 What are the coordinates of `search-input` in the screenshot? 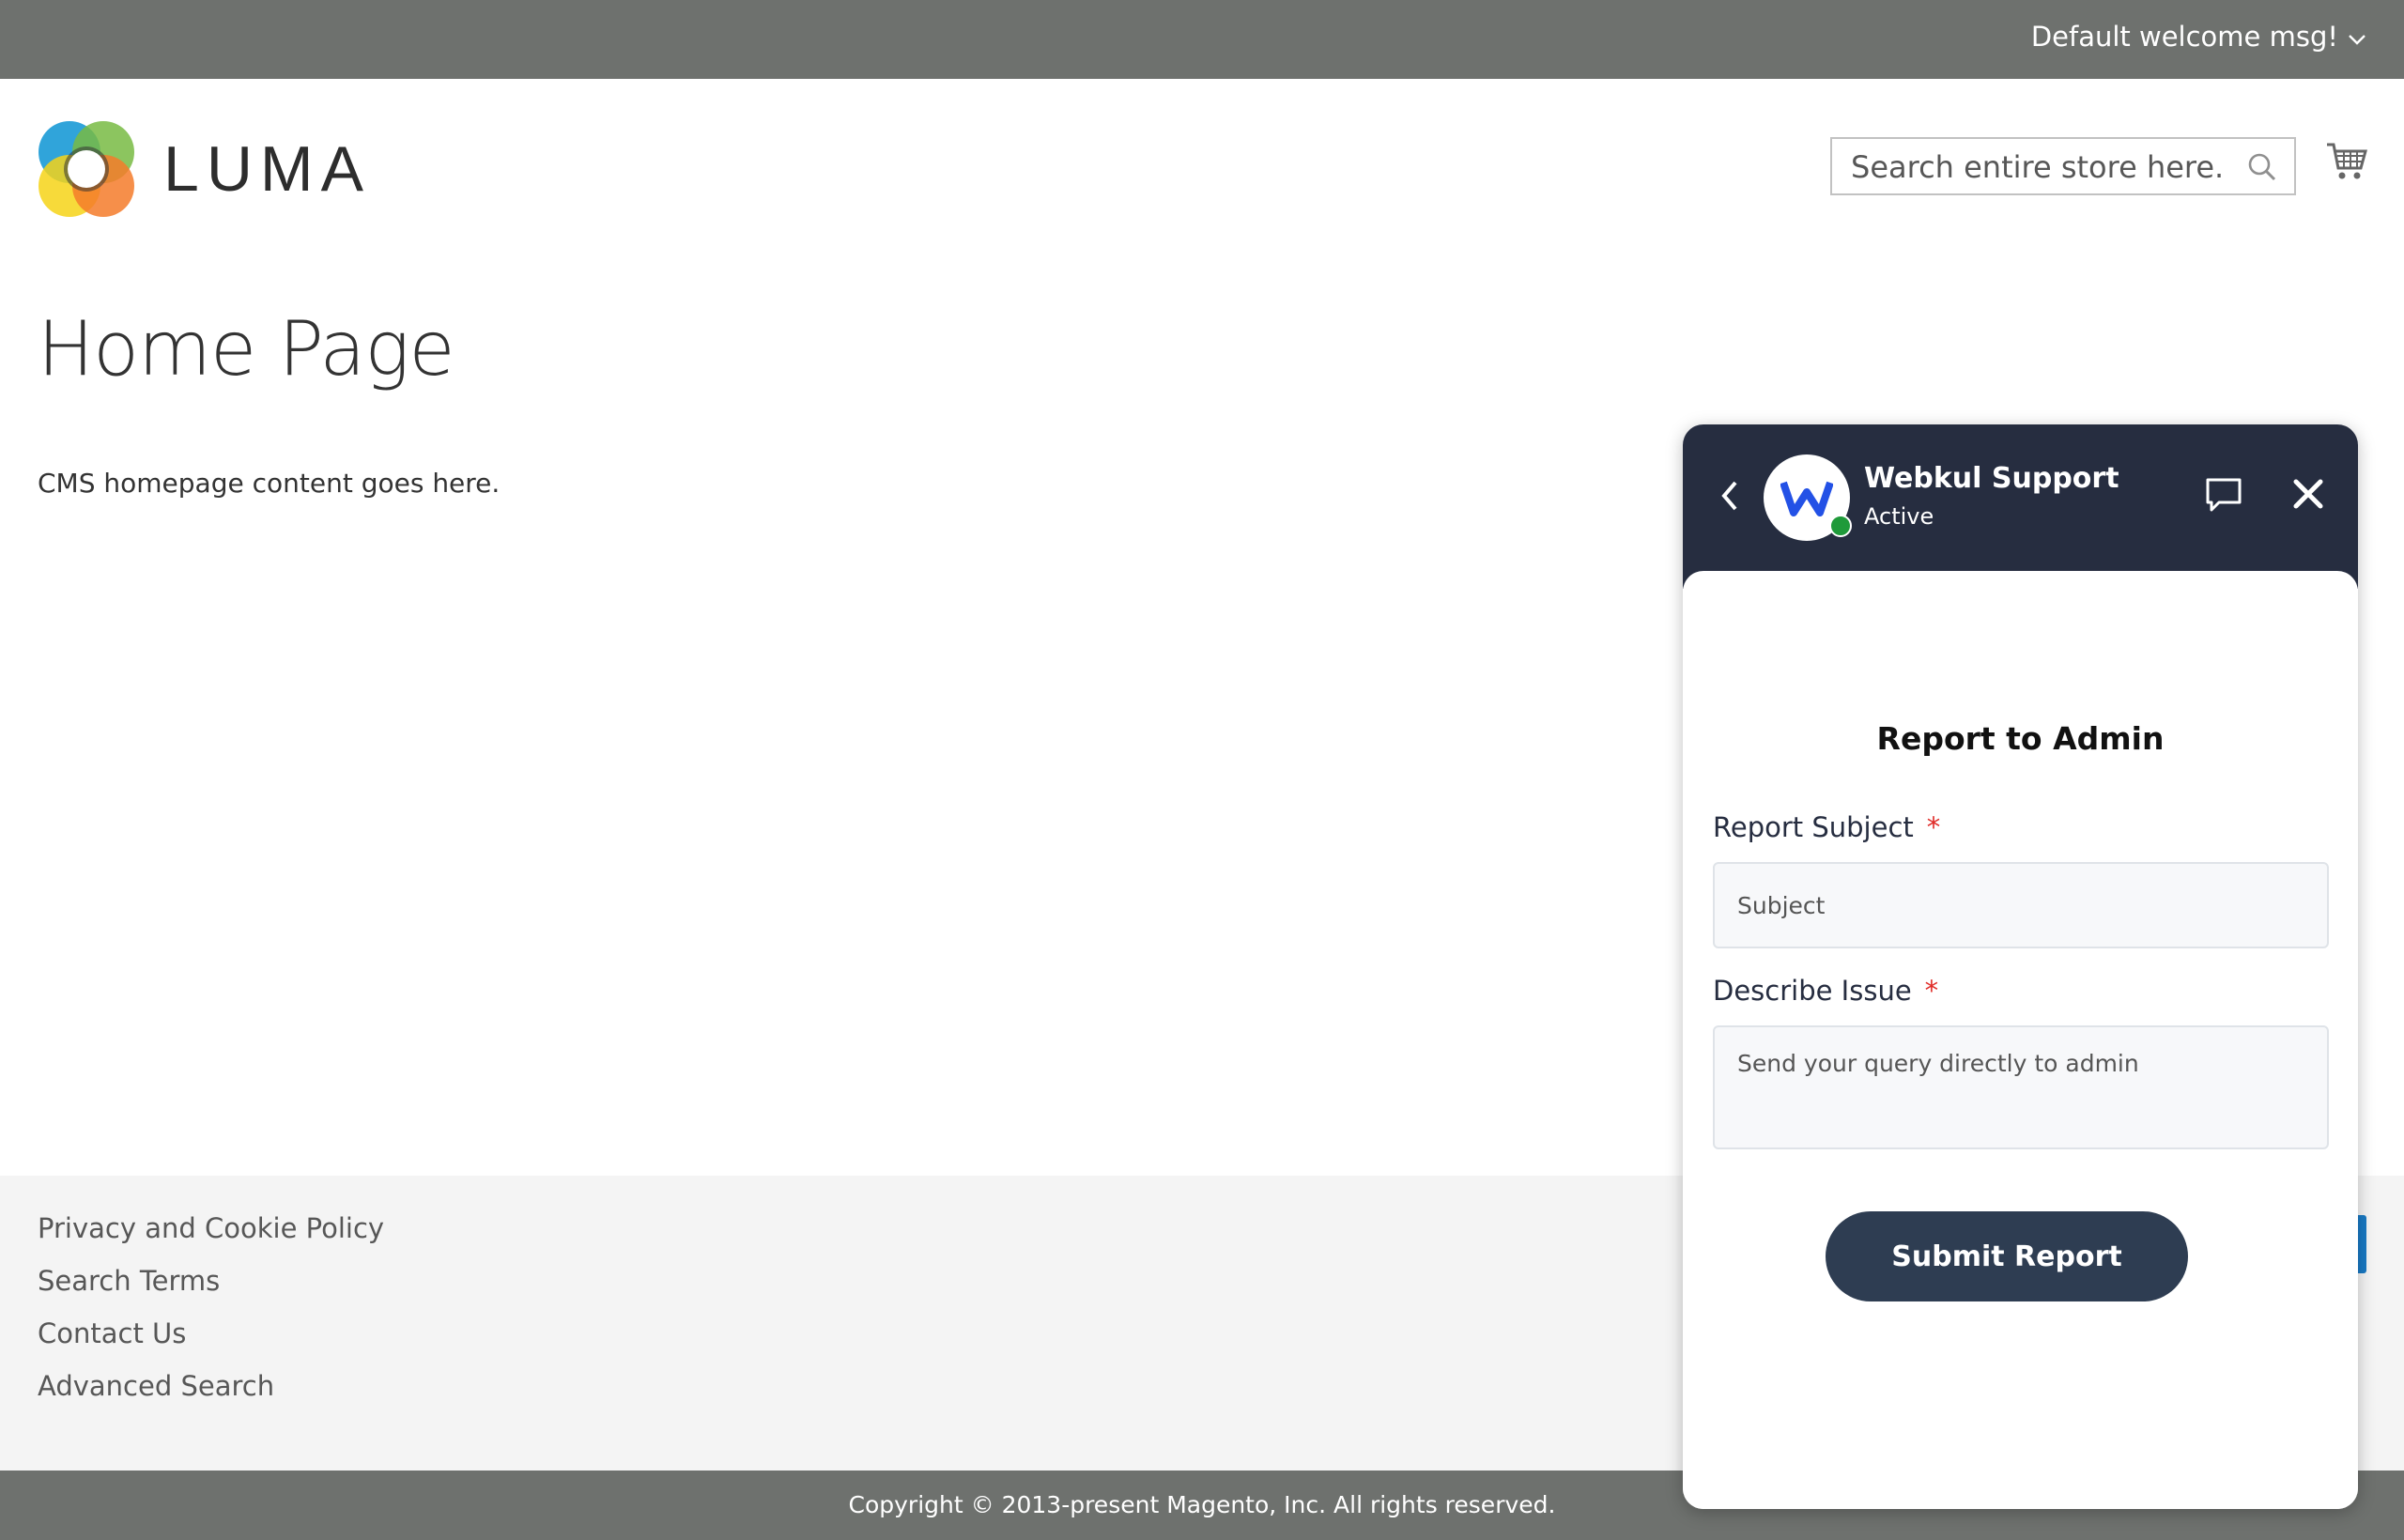 It's located at (2038, 167).